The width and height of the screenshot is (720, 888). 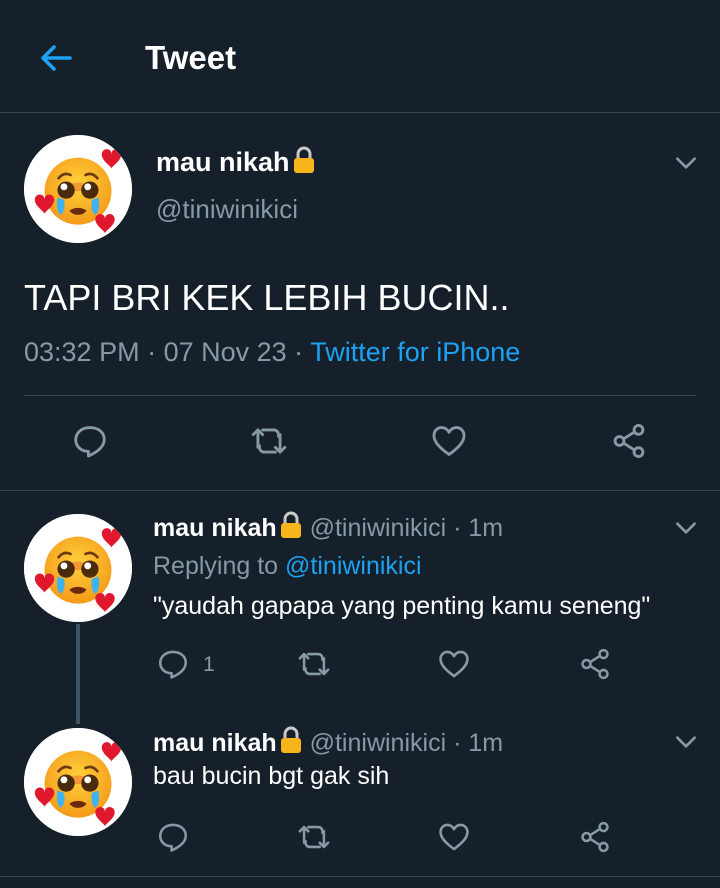 I want to click on main-tweet-display-name: mau nikah, so click(x=236, y=162).